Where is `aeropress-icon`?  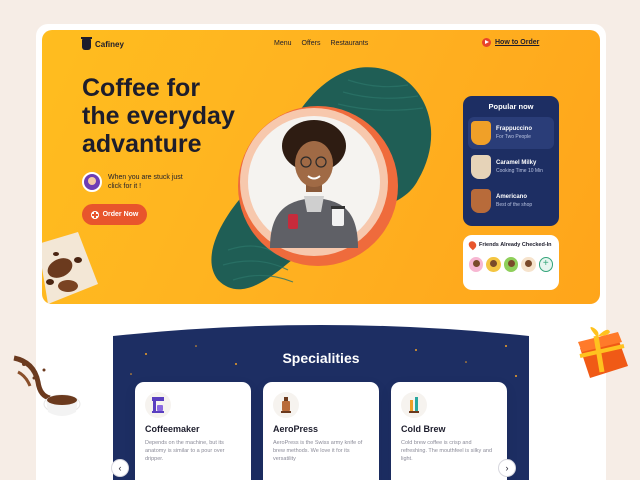
aeropress-icon is located at coordinates (286, 405).